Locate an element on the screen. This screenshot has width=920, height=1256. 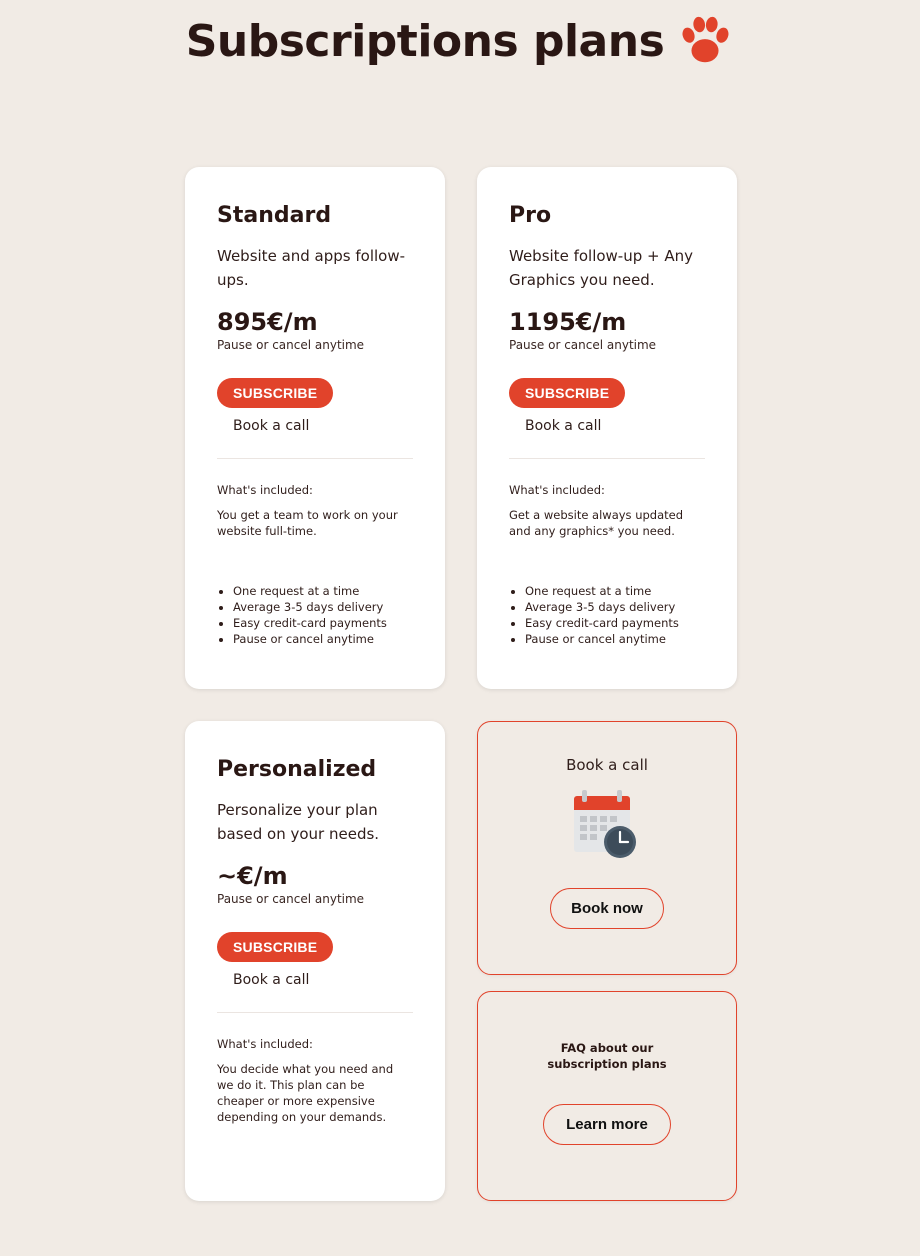
book-call-card: Book a call Book now is located at coordinates (607, 848).